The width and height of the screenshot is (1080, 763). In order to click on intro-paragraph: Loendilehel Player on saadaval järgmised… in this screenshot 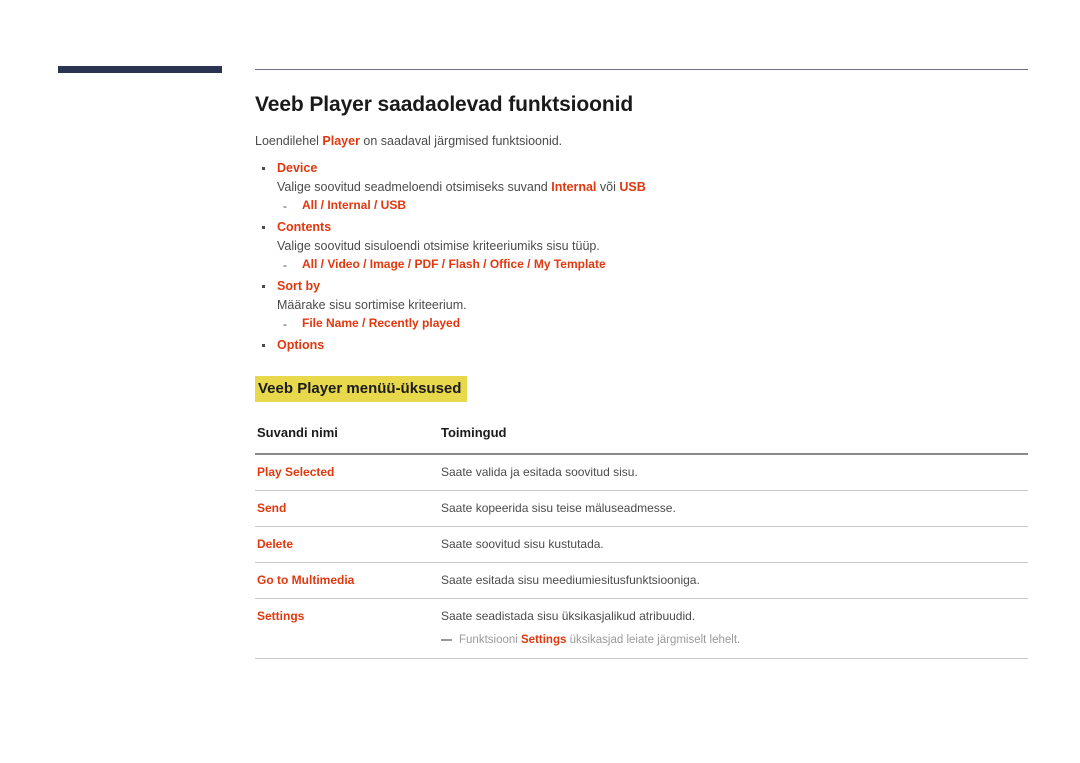, I will do `click(642, 141)`.